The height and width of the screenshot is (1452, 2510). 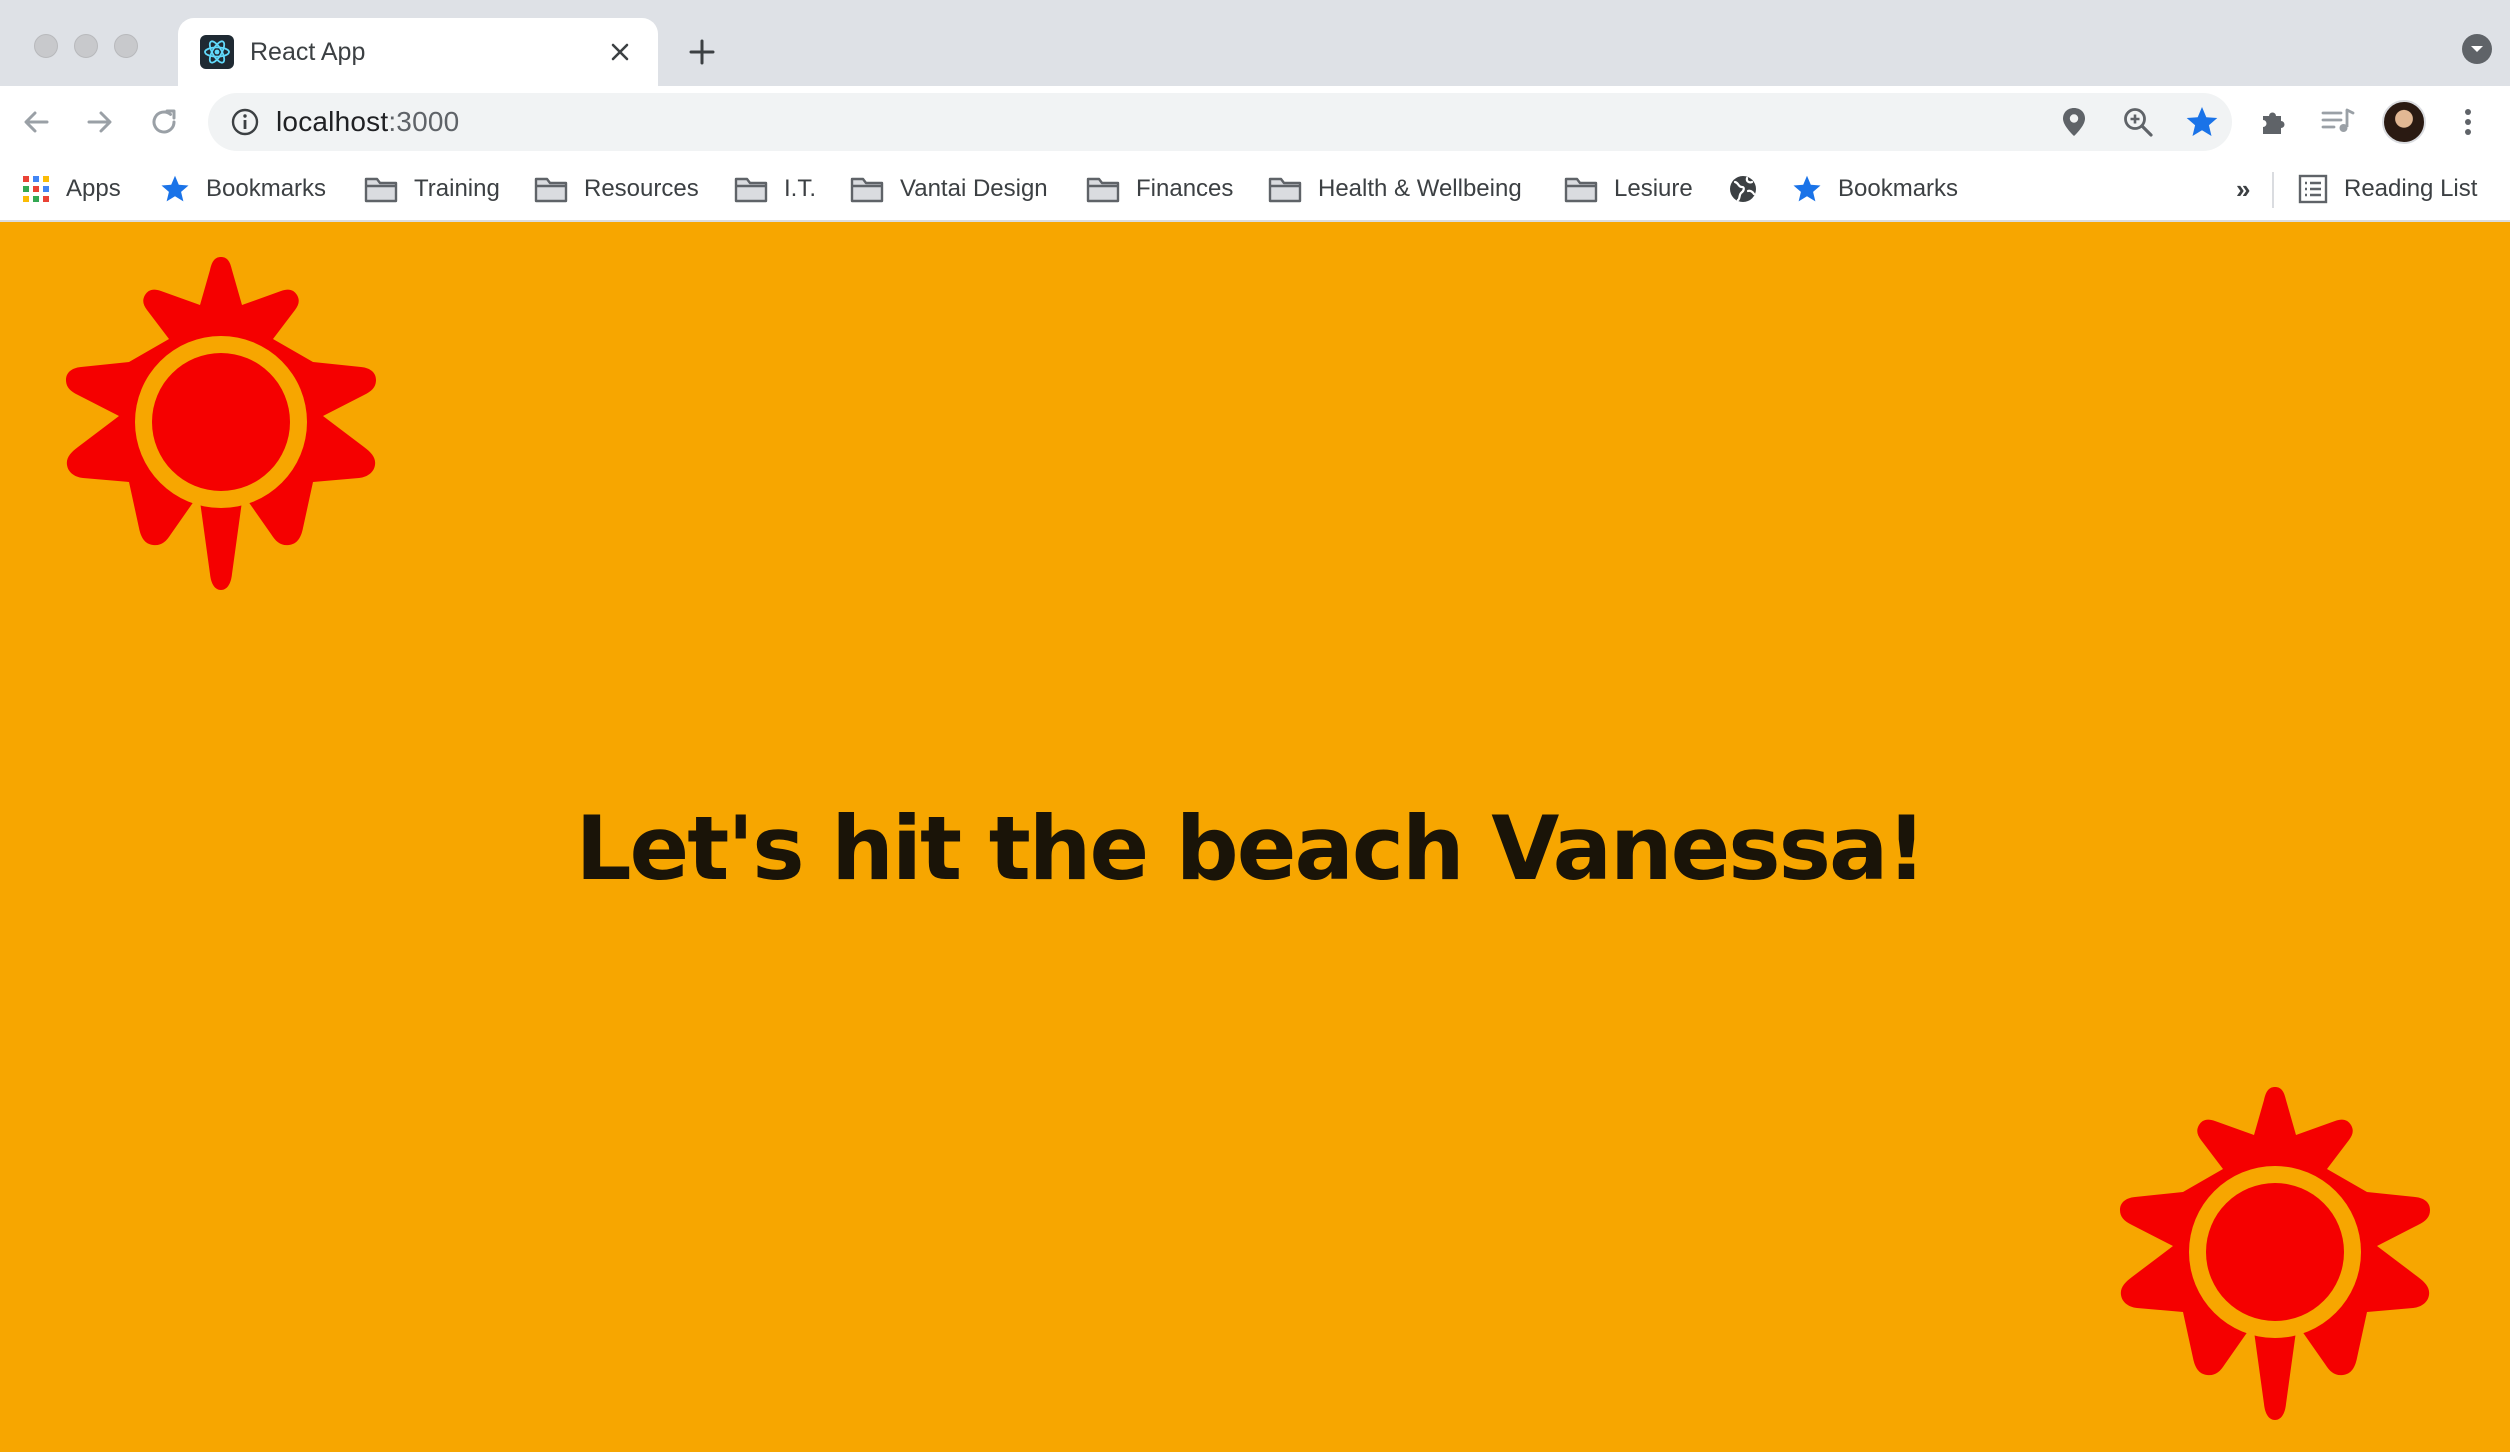 I want to click on bookmark-label: Health & Wellbeing, so click(x=1420, y=188).